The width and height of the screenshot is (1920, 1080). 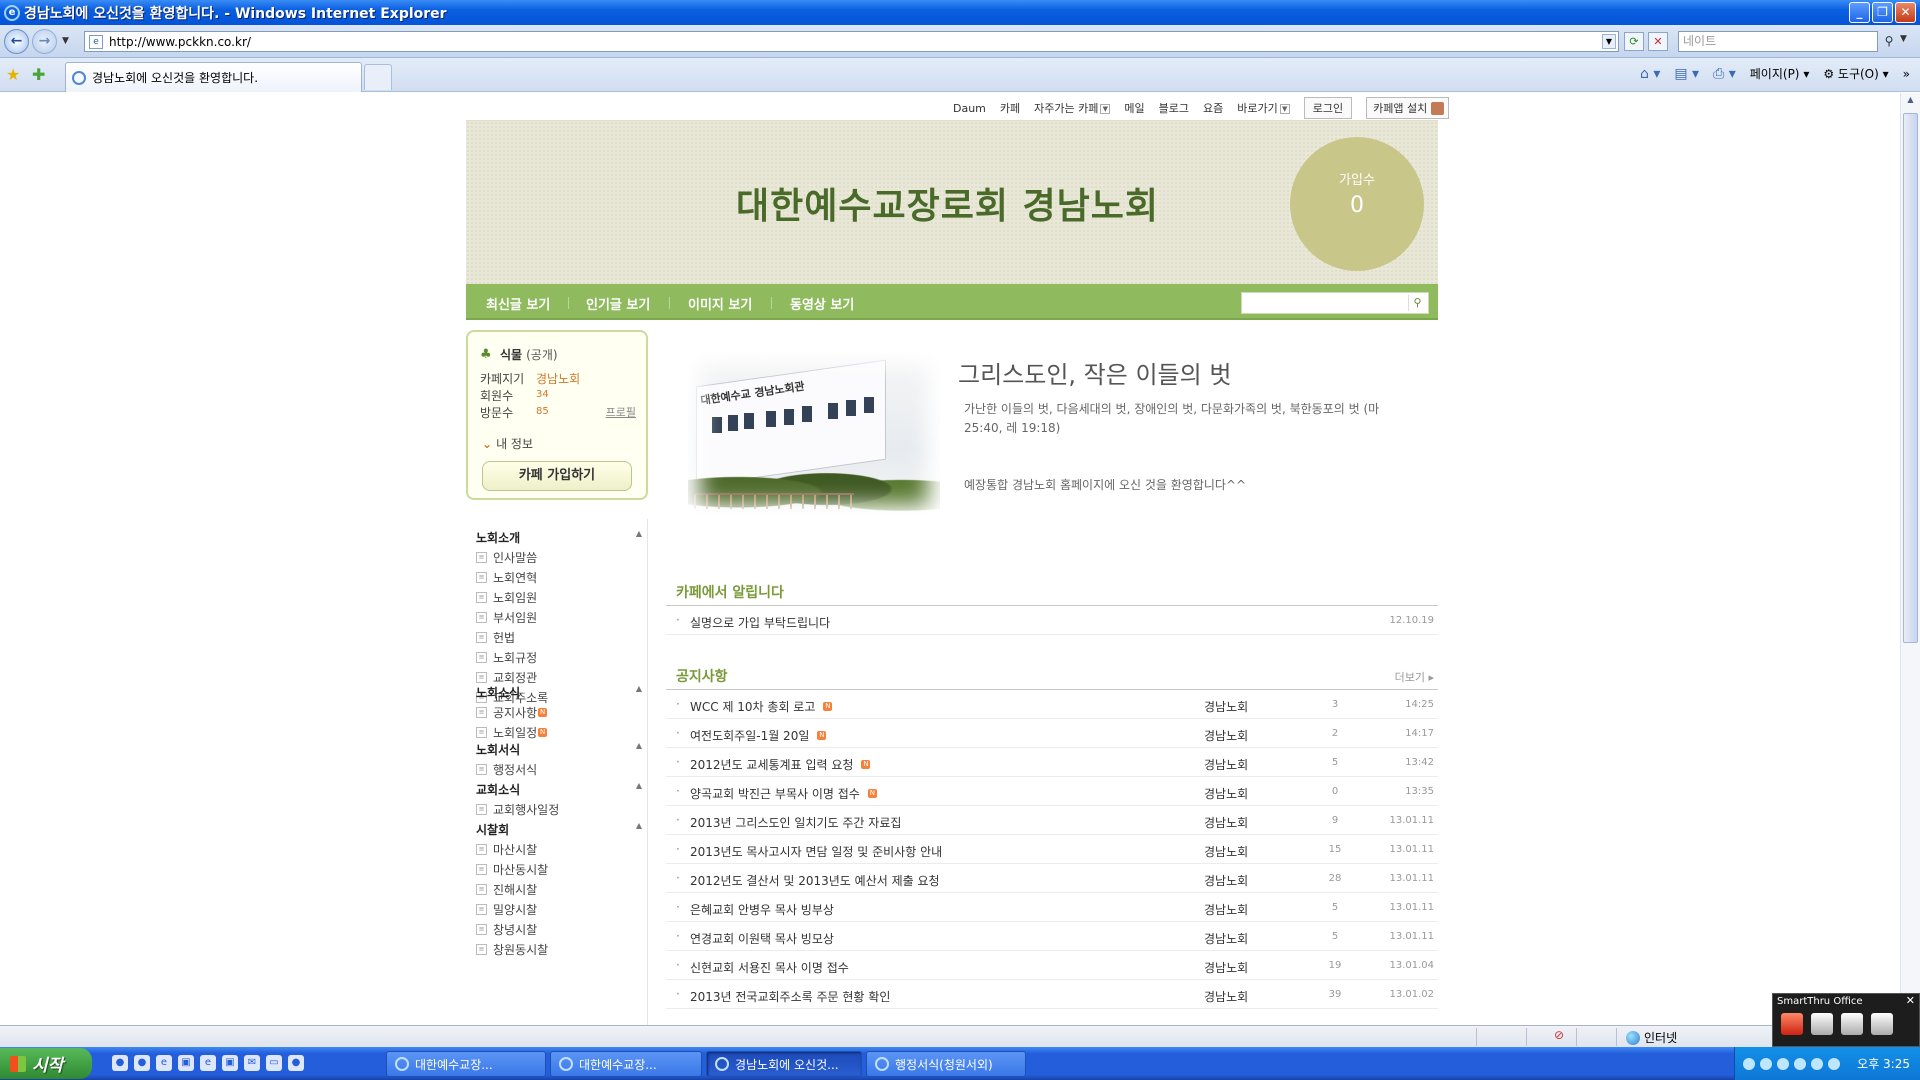 What do you see at coordinates (559, 617) in the screenshot?
I see `sidebar-menu-item: ≡ 부서임원` at bounding box center [559, 617].